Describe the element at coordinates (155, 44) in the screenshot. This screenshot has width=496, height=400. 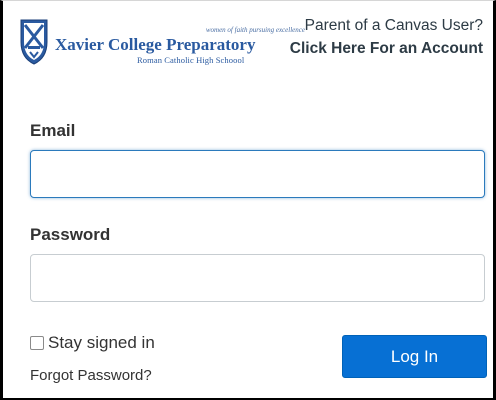
I see `school-name: Xavier College Preparatory` at that location.